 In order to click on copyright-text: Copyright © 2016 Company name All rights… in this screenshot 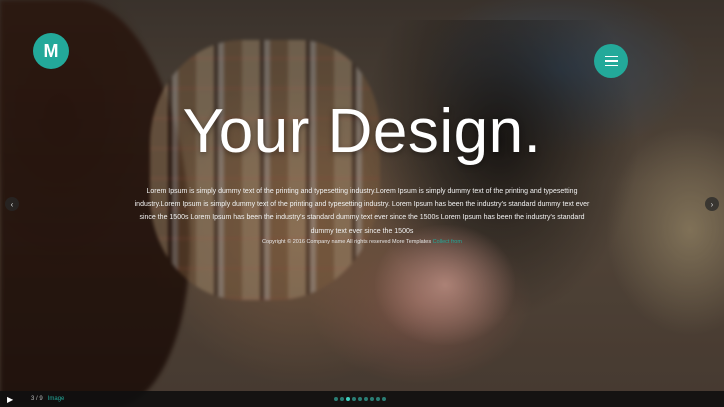, I will do `click(347, 242)`.